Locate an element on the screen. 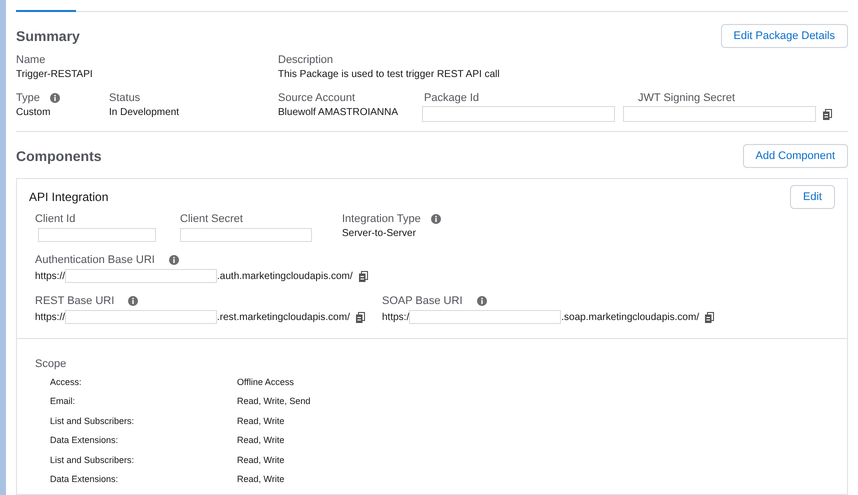 This screenshot has height=495, width=858. field-label: Authentication Base URI is located at coordinates (95, 260).